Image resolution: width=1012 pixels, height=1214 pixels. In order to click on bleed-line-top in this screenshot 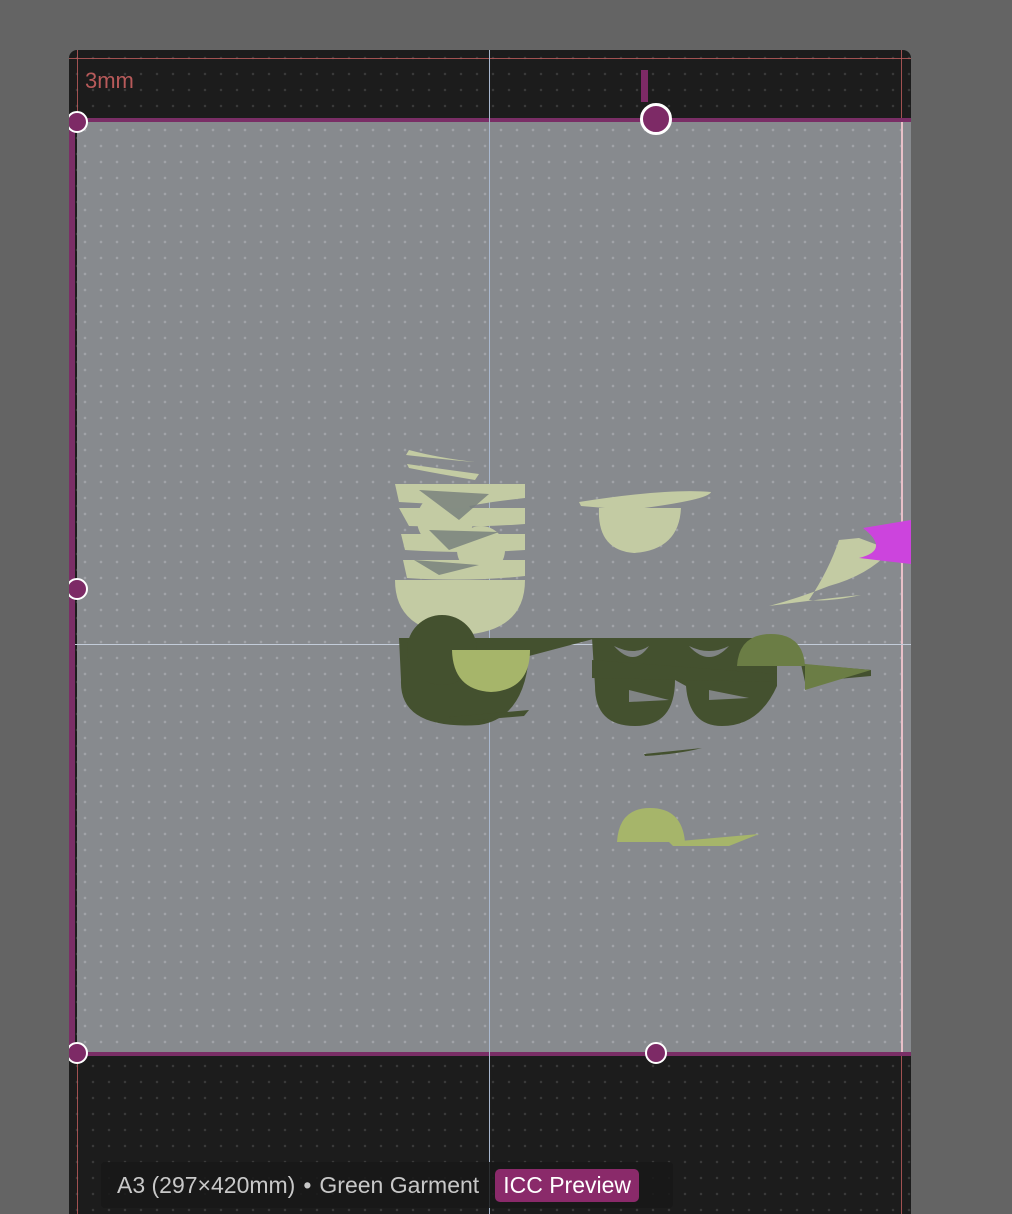, I will do `click(490, 58)`.